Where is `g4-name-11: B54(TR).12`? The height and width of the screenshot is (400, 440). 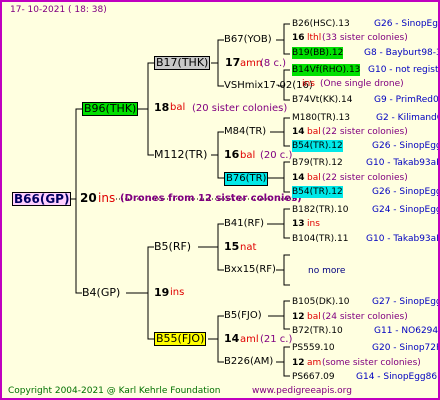
g4-name-11: B54(TR).12 is located at coordinates (317, 192).